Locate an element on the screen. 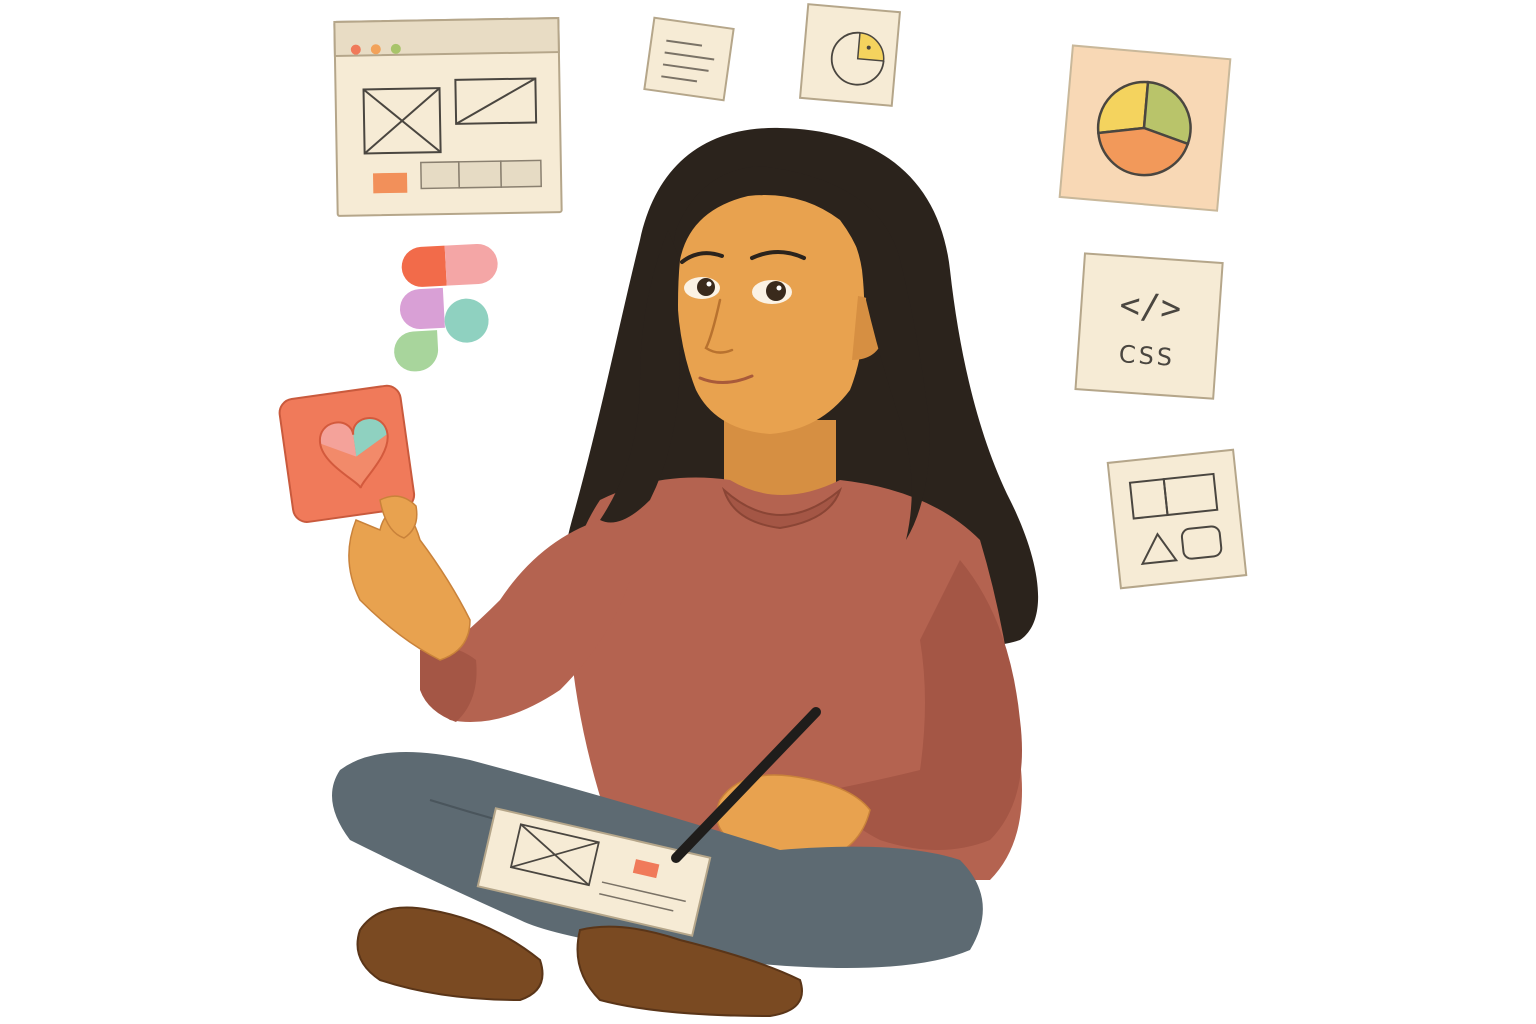 The height and width of the screenshot is (1024, 1536). css-code-card: </> CSS is located at coordinates (1149, 326).